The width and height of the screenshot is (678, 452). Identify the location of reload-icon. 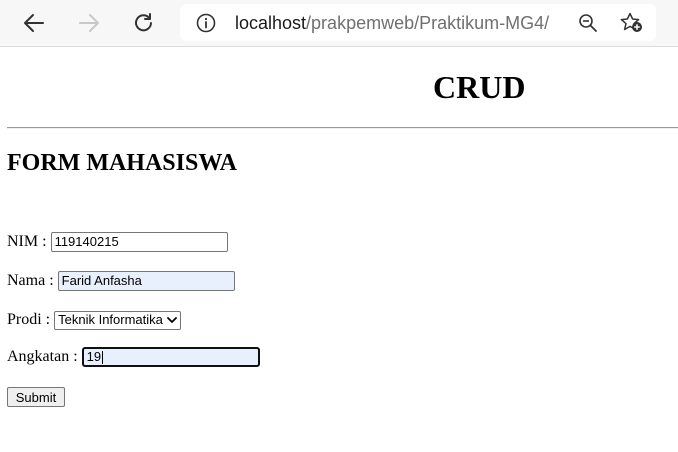
(143, 22).